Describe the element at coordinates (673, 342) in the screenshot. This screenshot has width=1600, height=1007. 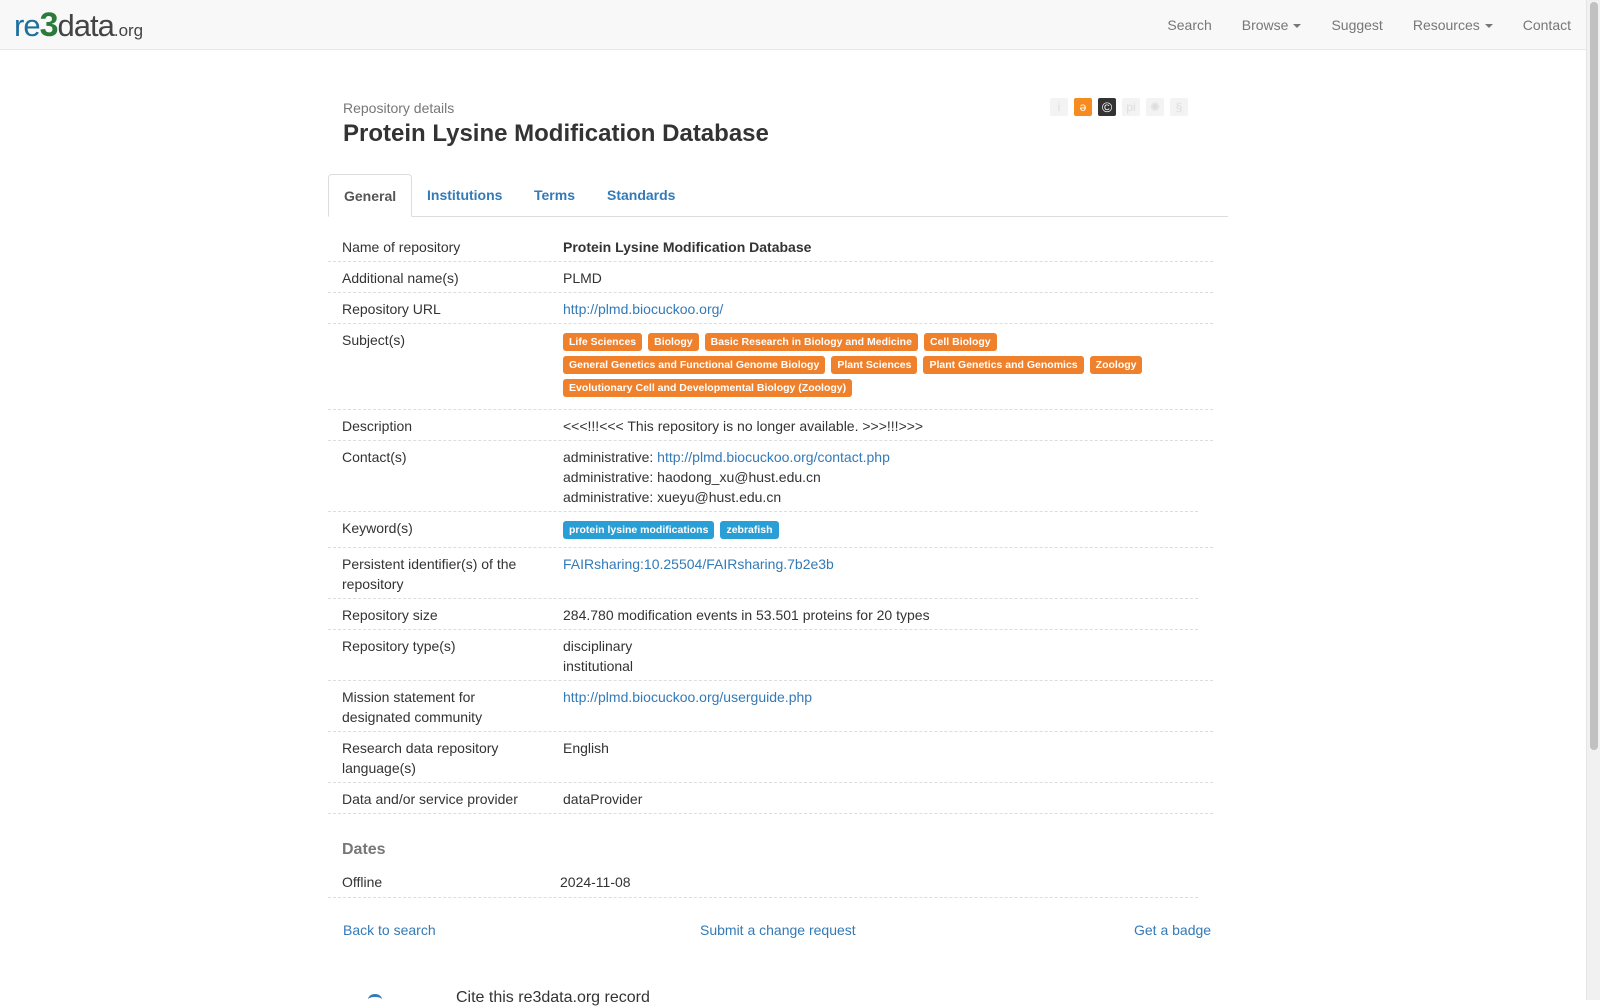
I see `subject-tag: Biology` at that location.